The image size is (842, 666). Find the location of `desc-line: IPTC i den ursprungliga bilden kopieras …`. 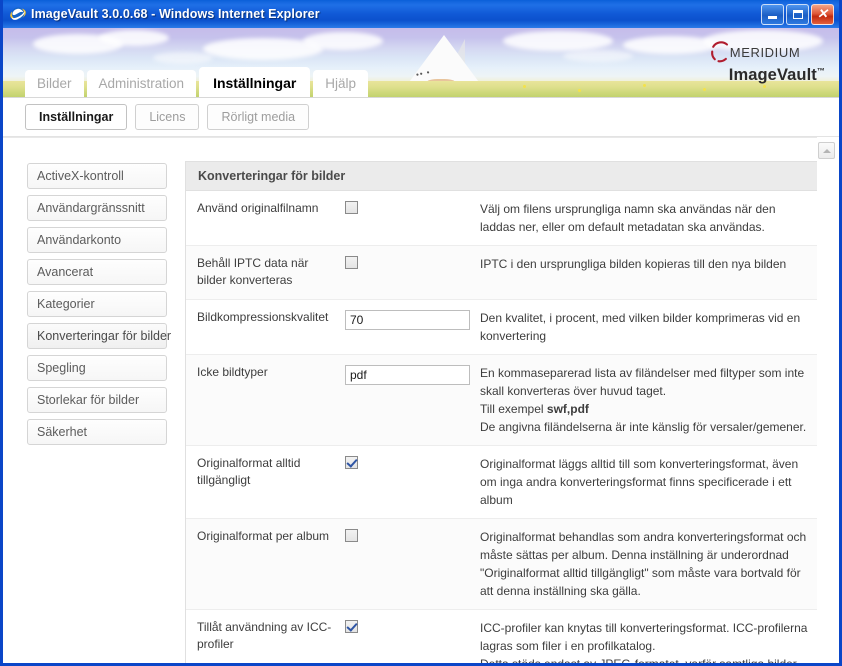

desc-line: IPTC i den ursprungliga bilden kopieras … is located at coordinates (633, 264).